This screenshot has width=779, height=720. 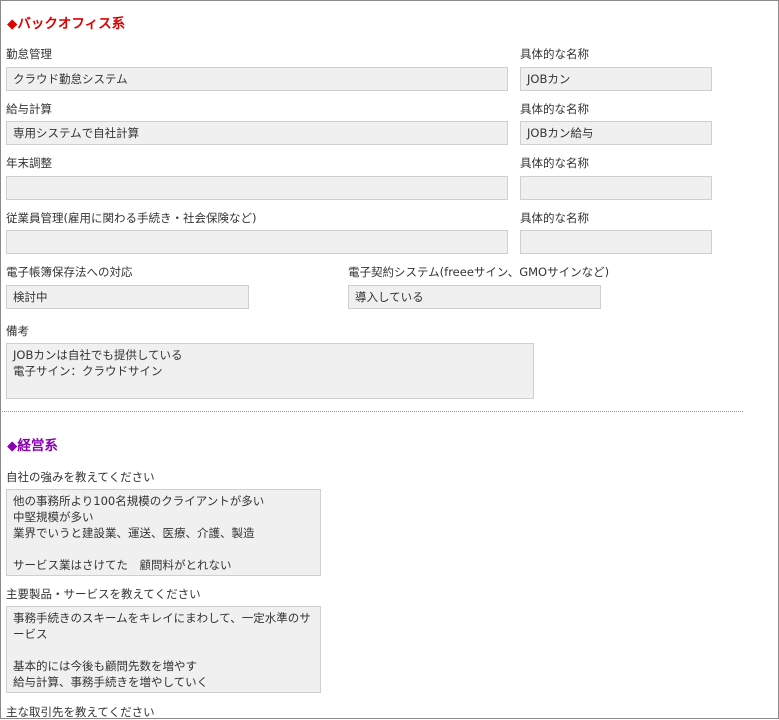 What do you see at coordinates (127, 297) in the screenshot?
I see `e-book-field: 検討中` at bounding box center [127, 297].